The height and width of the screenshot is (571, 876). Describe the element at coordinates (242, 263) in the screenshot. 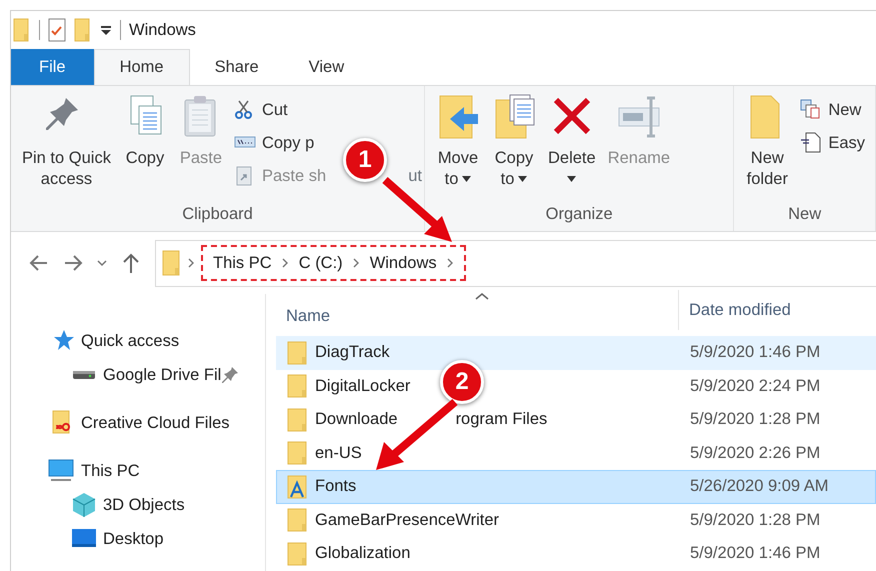

I see `breadcrumb: This PC` at that location.